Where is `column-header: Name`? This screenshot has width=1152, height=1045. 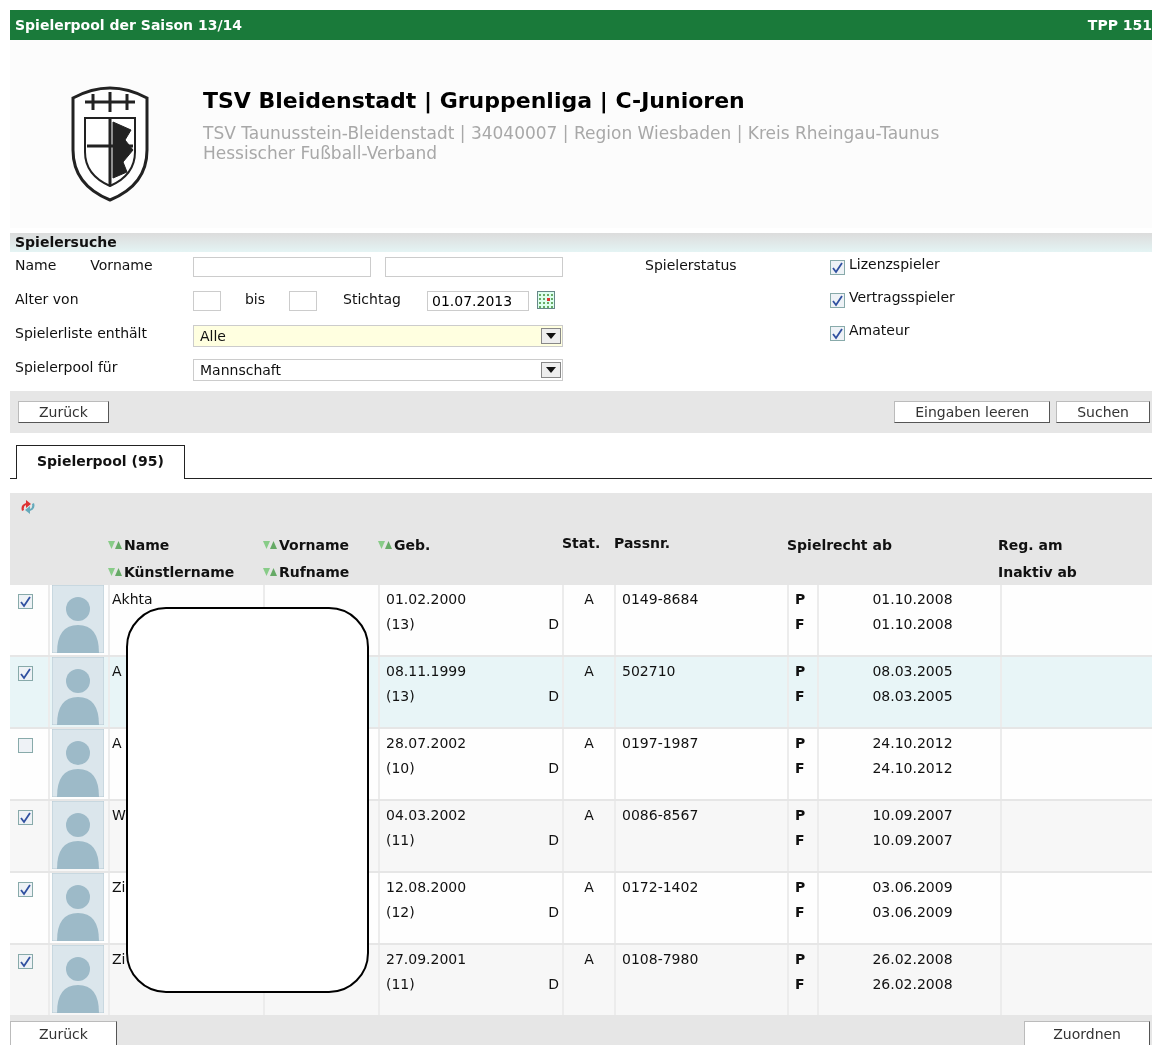 column-header: Name is located at coordinates (139, 544).